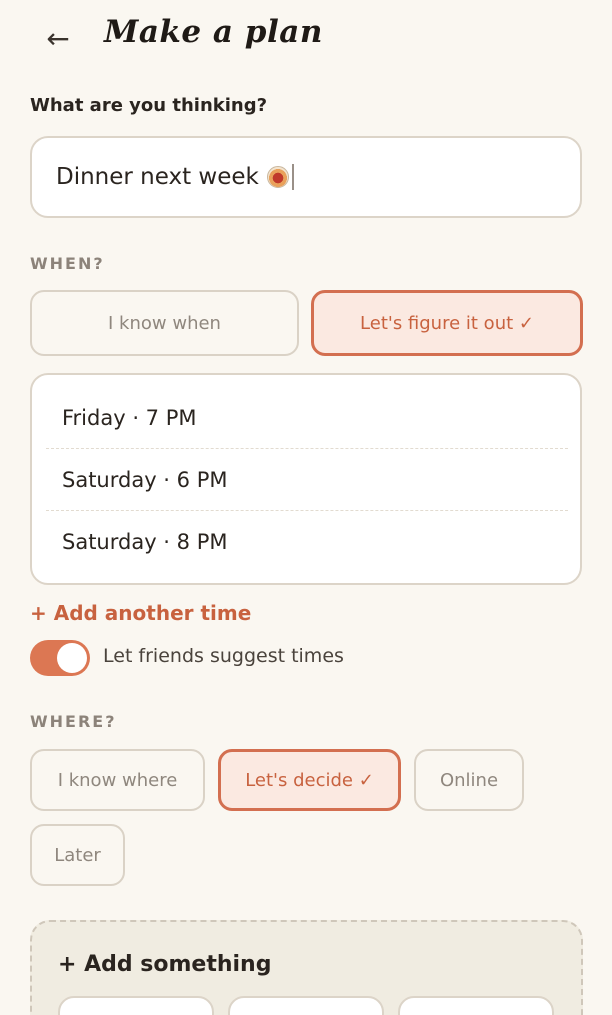 The height and width of the screenshot is (1015, 612). What do you see at coordinates (306, 967) in the screenshot?
I see `add-something-panel: + Add something` at bounding box center [306, 967].